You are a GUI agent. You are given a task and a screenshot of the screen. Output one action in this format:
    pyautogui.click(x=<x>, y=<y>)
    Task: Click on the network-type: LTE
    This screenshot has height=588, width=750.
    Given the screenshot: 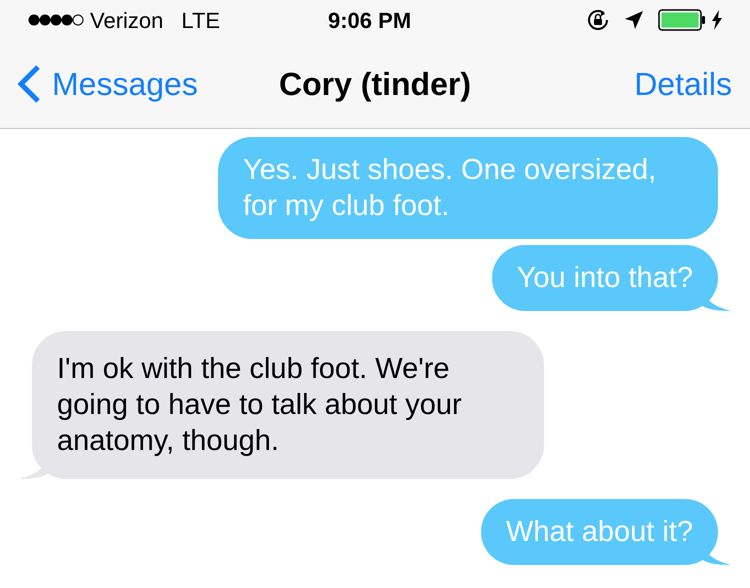 What is the action you would take?
    pyautogui.click(x=200, y=20)
    